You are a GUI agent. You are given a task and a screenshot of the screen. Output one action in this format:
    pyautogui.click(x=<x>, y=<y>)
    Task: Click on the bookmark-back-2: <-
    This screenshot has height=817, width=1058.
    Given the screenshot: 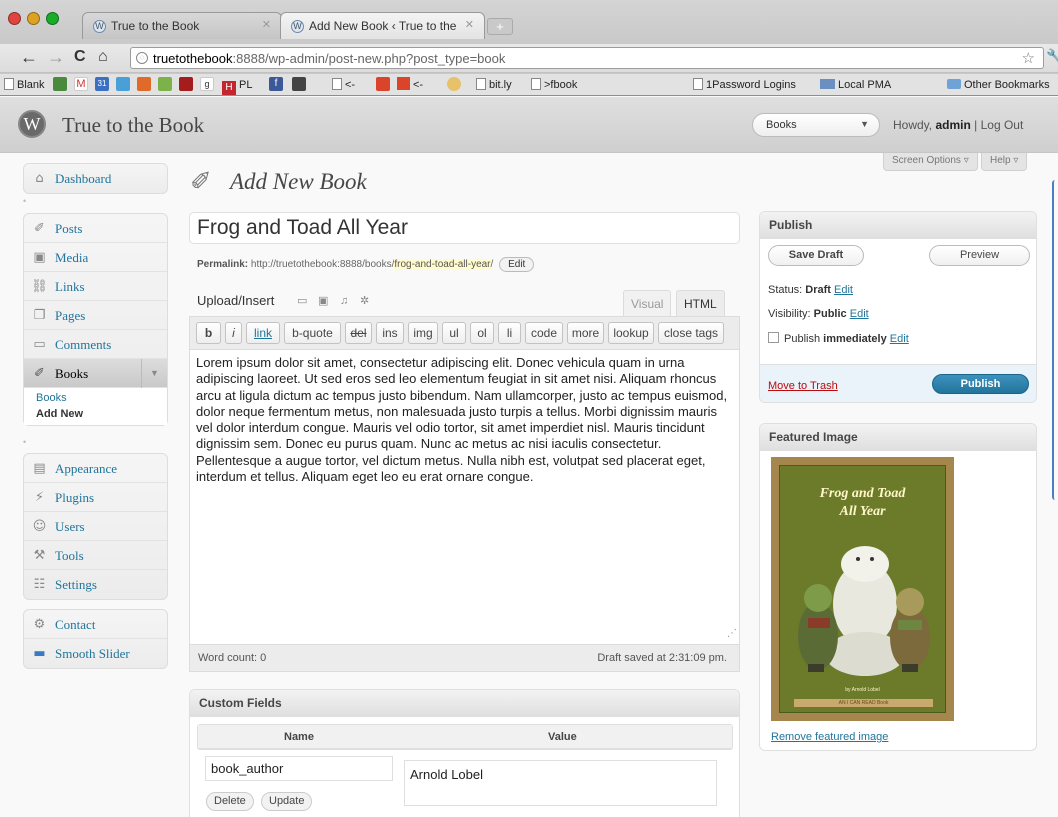 What is the action you would take?
    pyautogui.click(x=410, y=85)
    